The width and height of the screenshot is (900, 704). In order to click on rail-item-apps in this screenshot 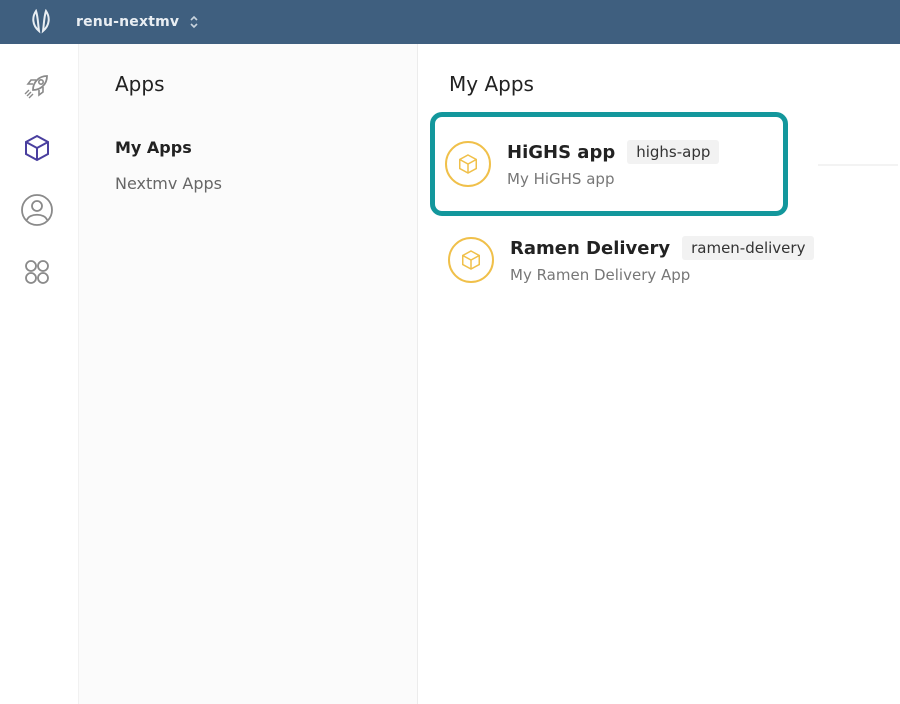, I will do `click(37, 148)`.